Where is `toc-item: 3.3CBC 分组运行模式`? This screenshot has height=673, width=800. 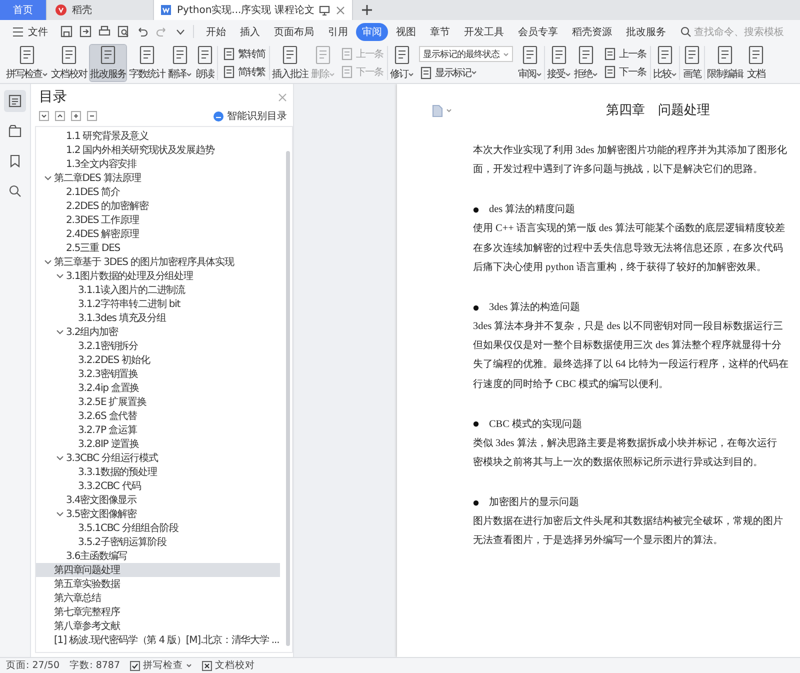 toc-item: 3.3CBC 分组运行模式 is located at coordinates (158, 458).